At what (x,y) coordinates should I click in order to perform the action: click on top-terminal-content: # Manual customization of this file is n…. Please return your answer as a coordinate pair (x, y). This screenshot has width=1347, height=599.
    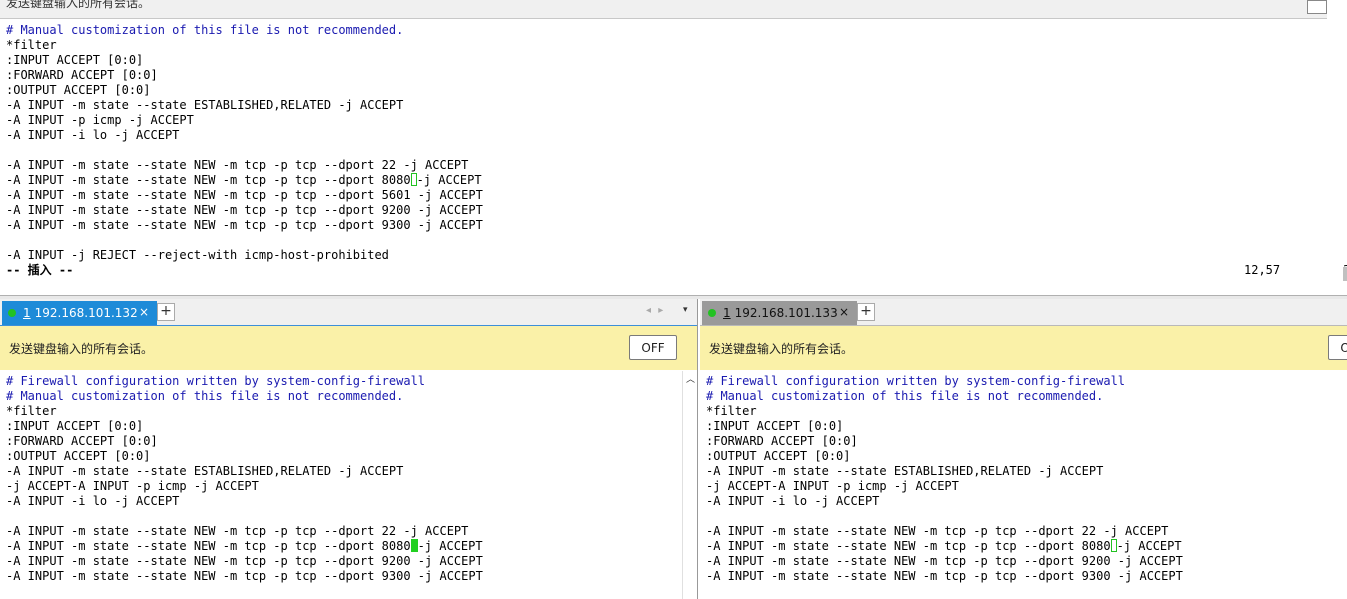
    Looking at the image, I should click on (244, 143).